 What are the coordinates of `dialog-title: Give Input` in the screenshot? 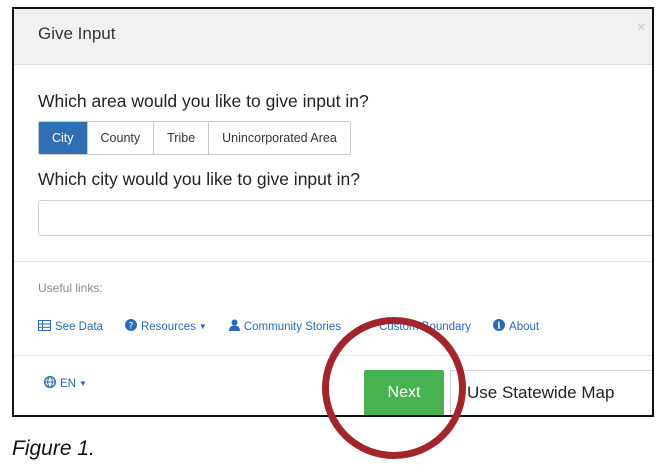 It's located at (77, 33).